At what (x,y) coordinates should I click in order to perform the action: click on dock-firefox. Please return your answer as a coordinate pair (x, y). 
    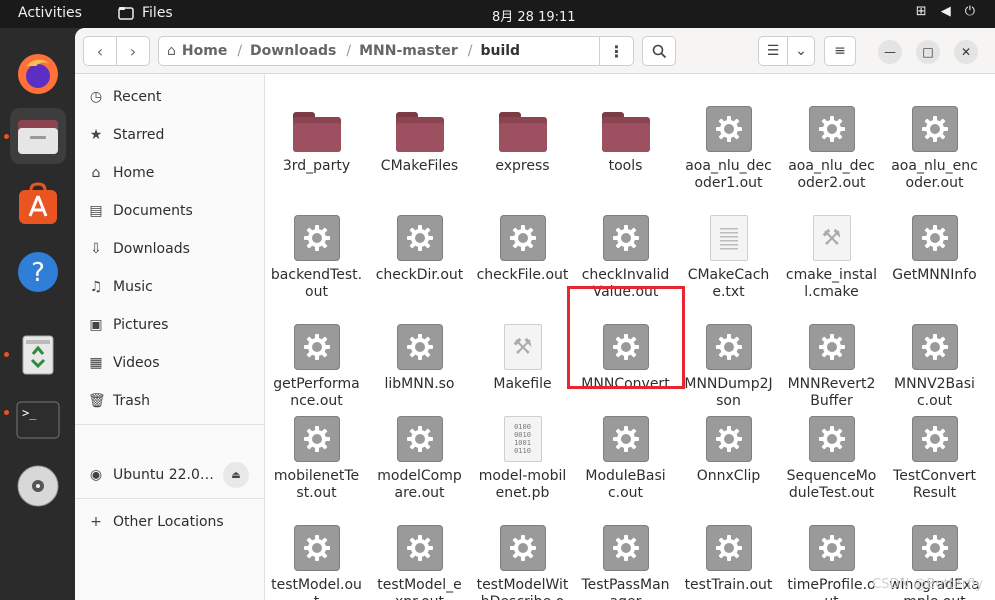
    Looking at the image, I should click on (38, 74).